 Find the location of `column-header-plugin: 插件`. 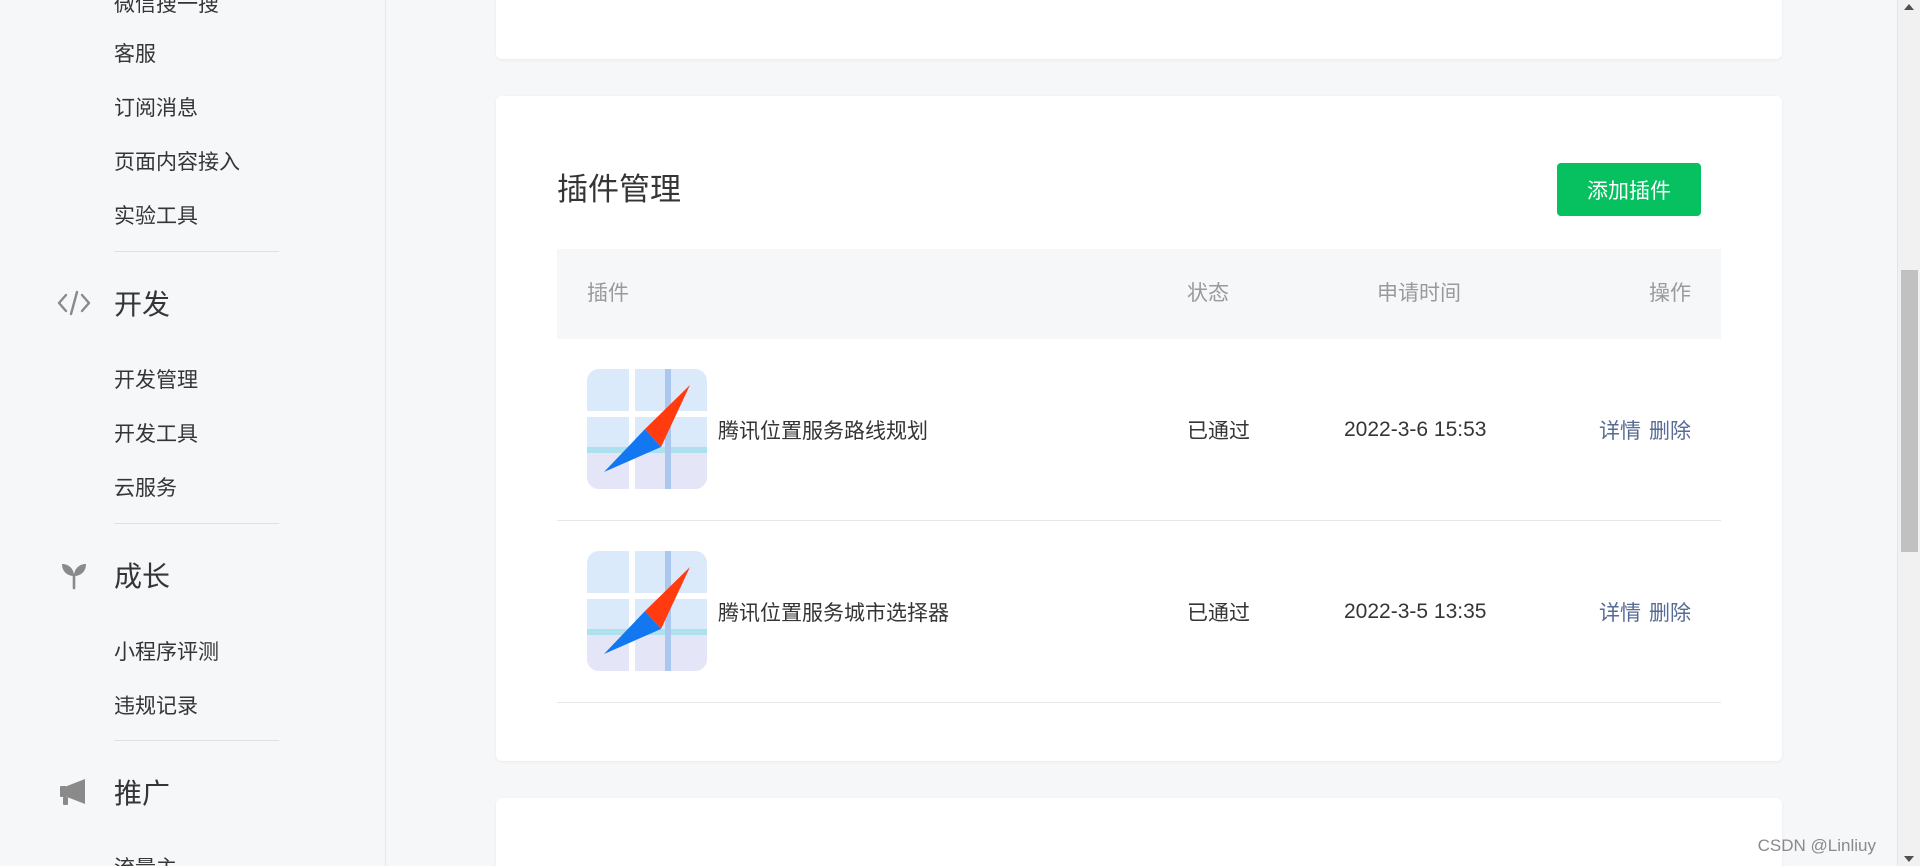

column-header-plugin: 插件 is located at coordinates (608, 293).